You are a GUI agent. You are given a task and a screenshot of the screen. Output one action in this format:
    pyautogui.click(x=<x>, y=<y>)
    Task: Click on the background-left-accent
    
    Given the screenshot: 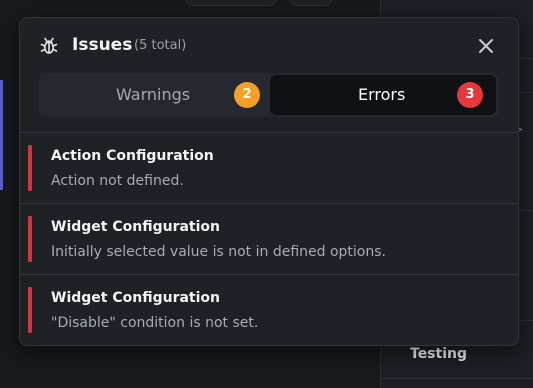 What is the action you would take?
    pyautogui.click(x=1, y=135)
    